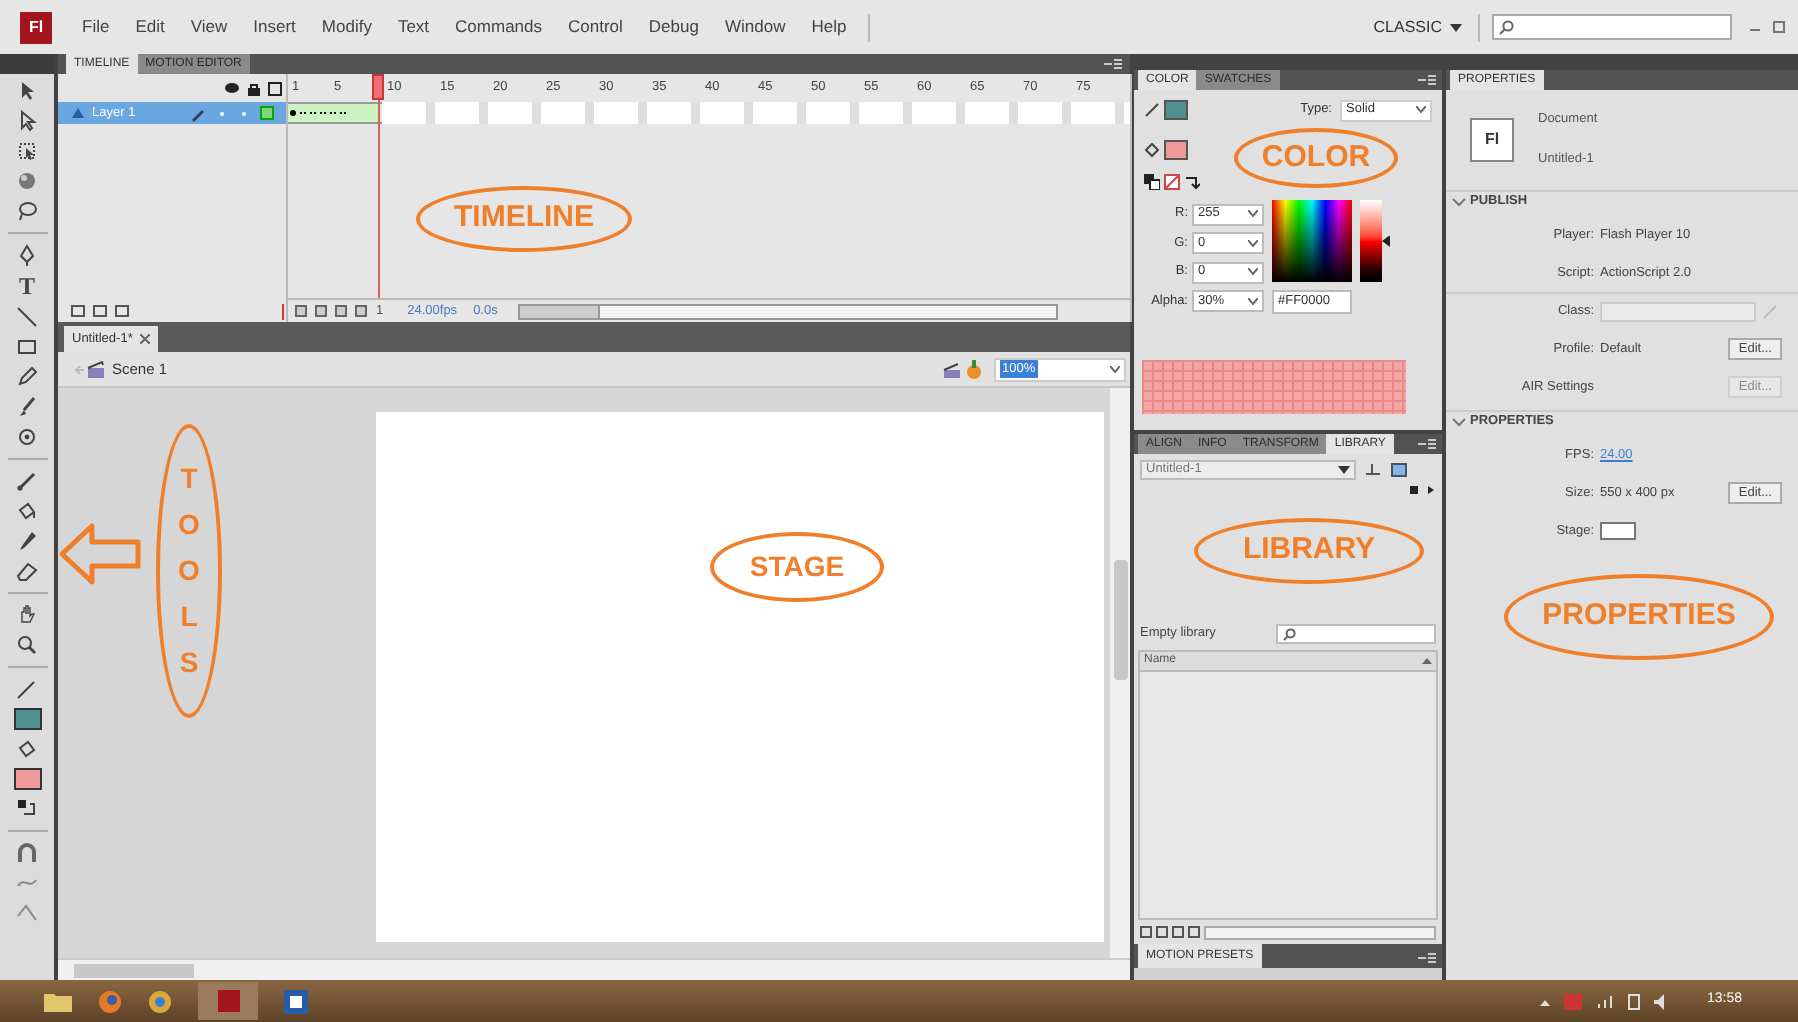  I want to click on lasso-icon, so click(27, 211).